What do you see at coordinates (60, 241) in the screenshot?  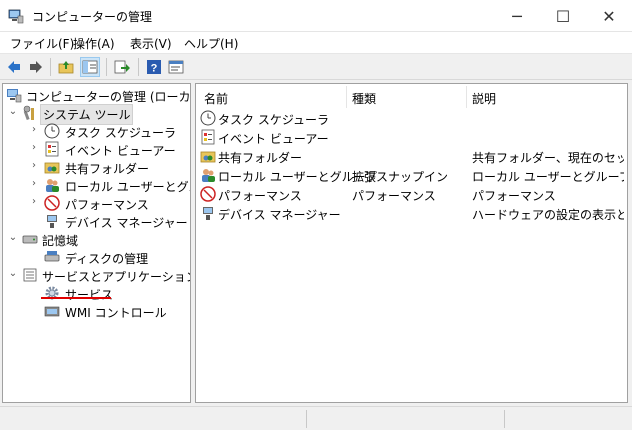 I see `tree-label: 記憶域` at bounding box center [60, 241].